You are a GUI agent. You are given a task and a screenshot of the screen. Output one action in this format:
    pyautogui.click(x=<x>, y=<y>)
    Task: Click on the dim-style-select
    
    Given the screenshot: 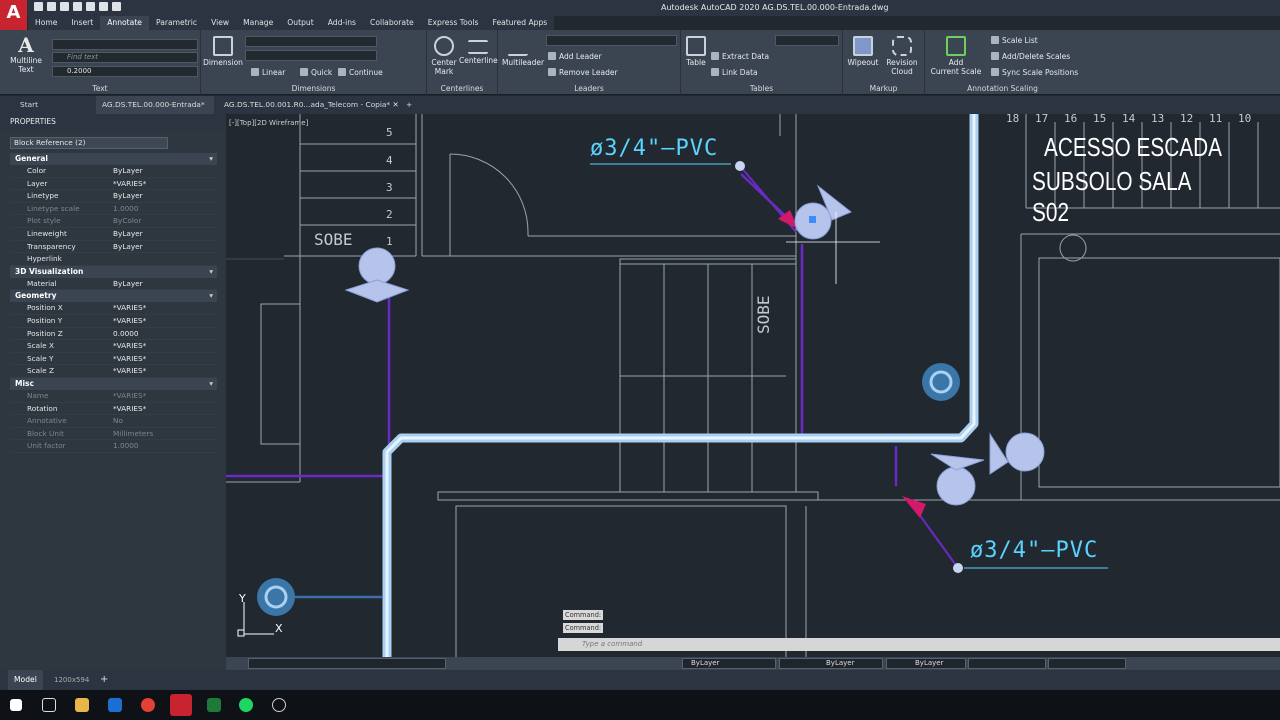 What is the action you would take?
    pyautogui.click(x=311, y=41)
    